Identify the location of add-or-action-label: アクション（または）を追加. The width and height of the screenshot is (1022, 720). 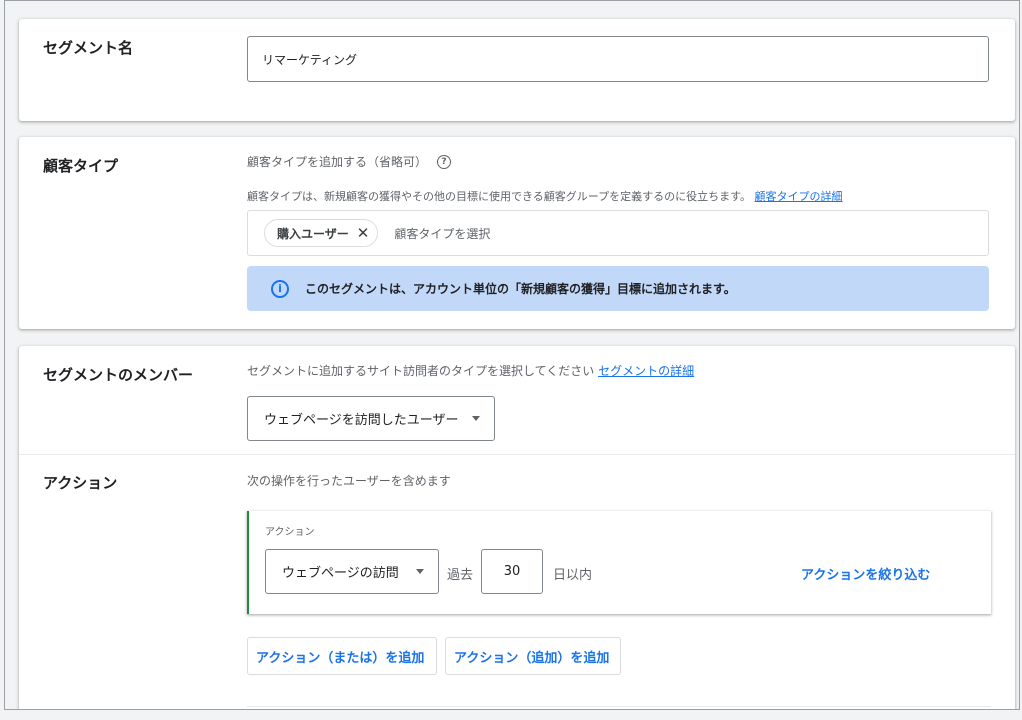
(340, 658).